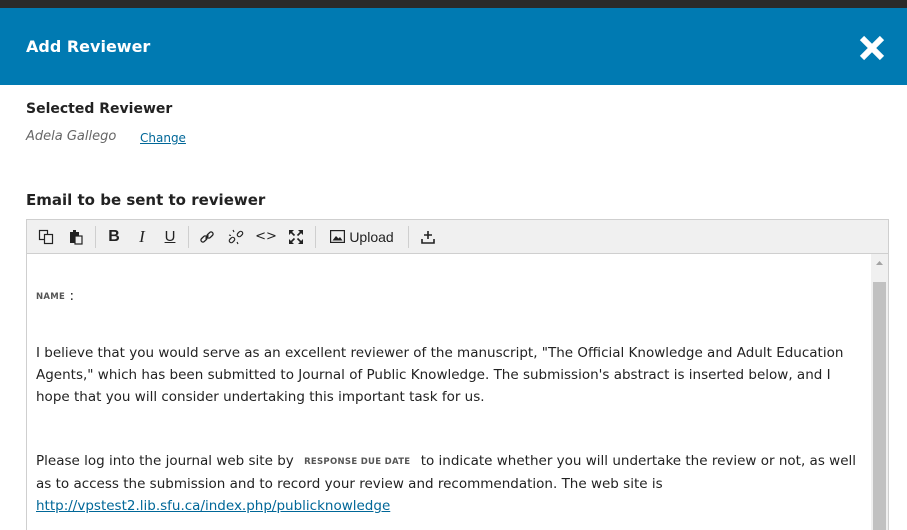 This screenshot has height=530, width=907. What do you see at coordinates (338, 236) in the screenshot?
I see `image-icon` at bounding box center [338, 236].